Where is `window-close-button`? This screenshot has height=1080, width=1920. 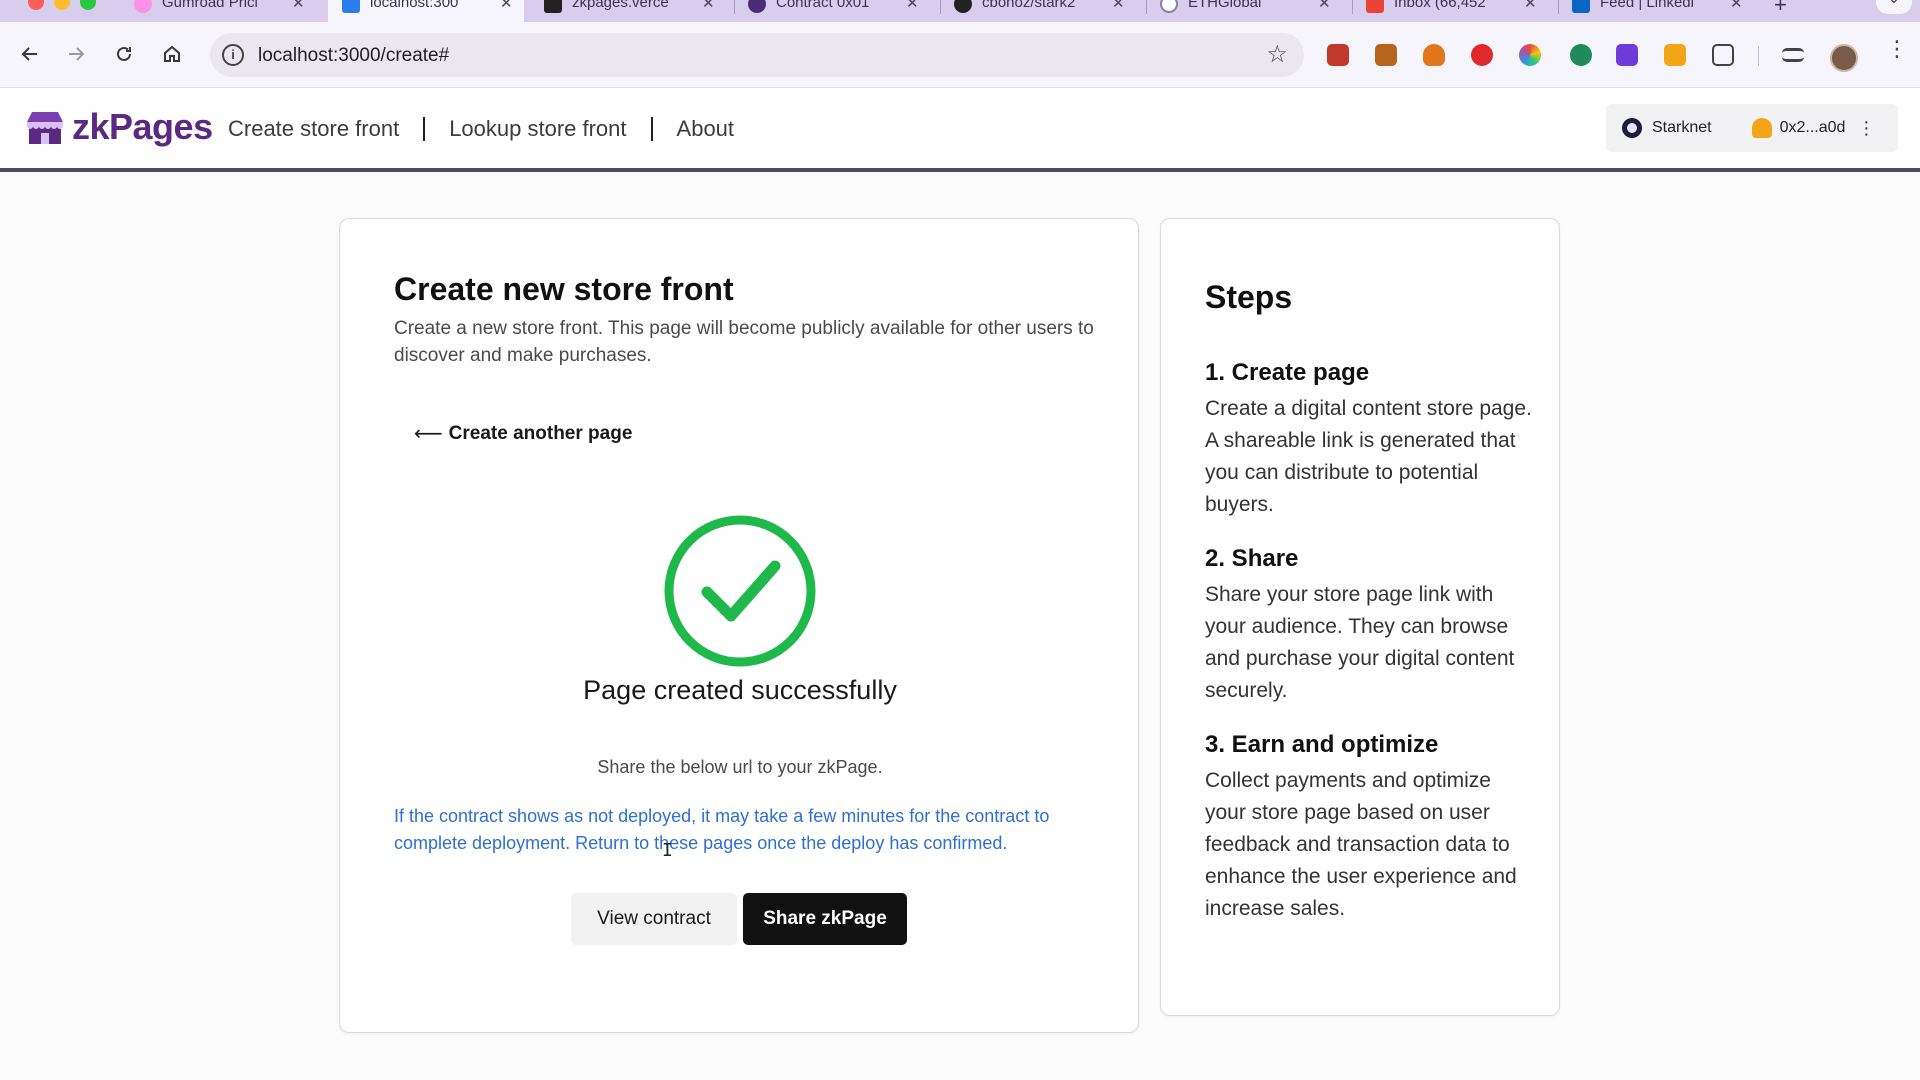
window-close-button is located at coordinates (36, 5).